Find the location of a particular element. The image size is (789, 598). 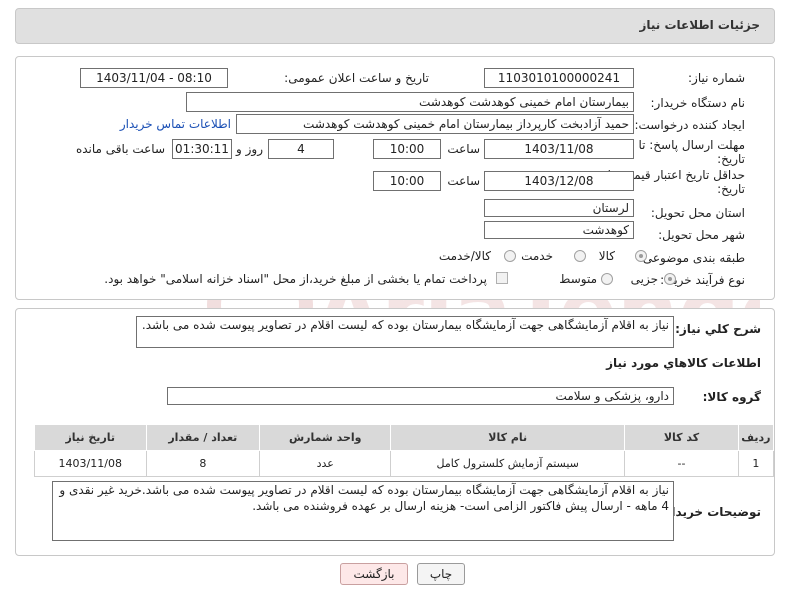

need-number-label: شماره نیاز: is located at coordinates (716, 78).